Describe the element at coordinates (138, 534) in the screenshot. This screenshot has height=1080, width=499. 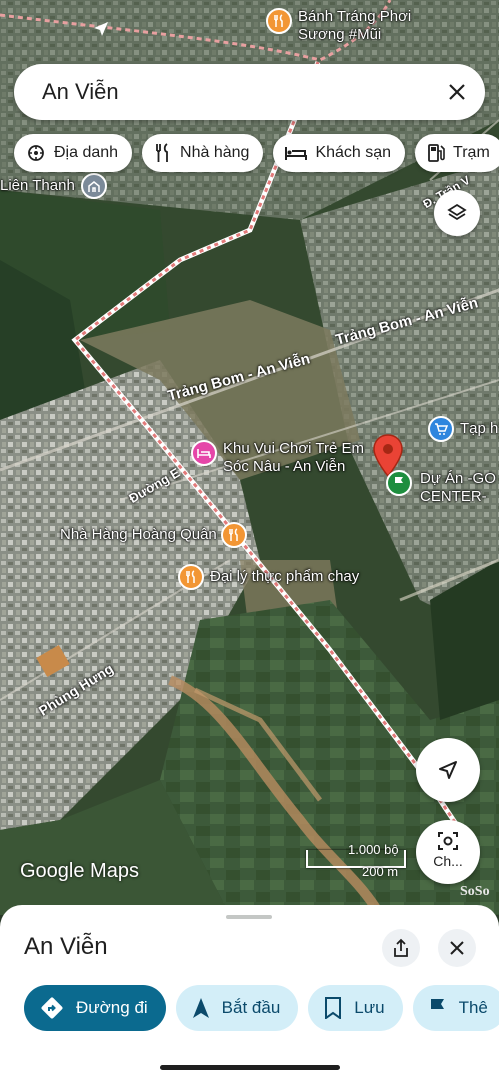
I see `poi-label: Nhà Hàng Hoàng Quân` at that location.